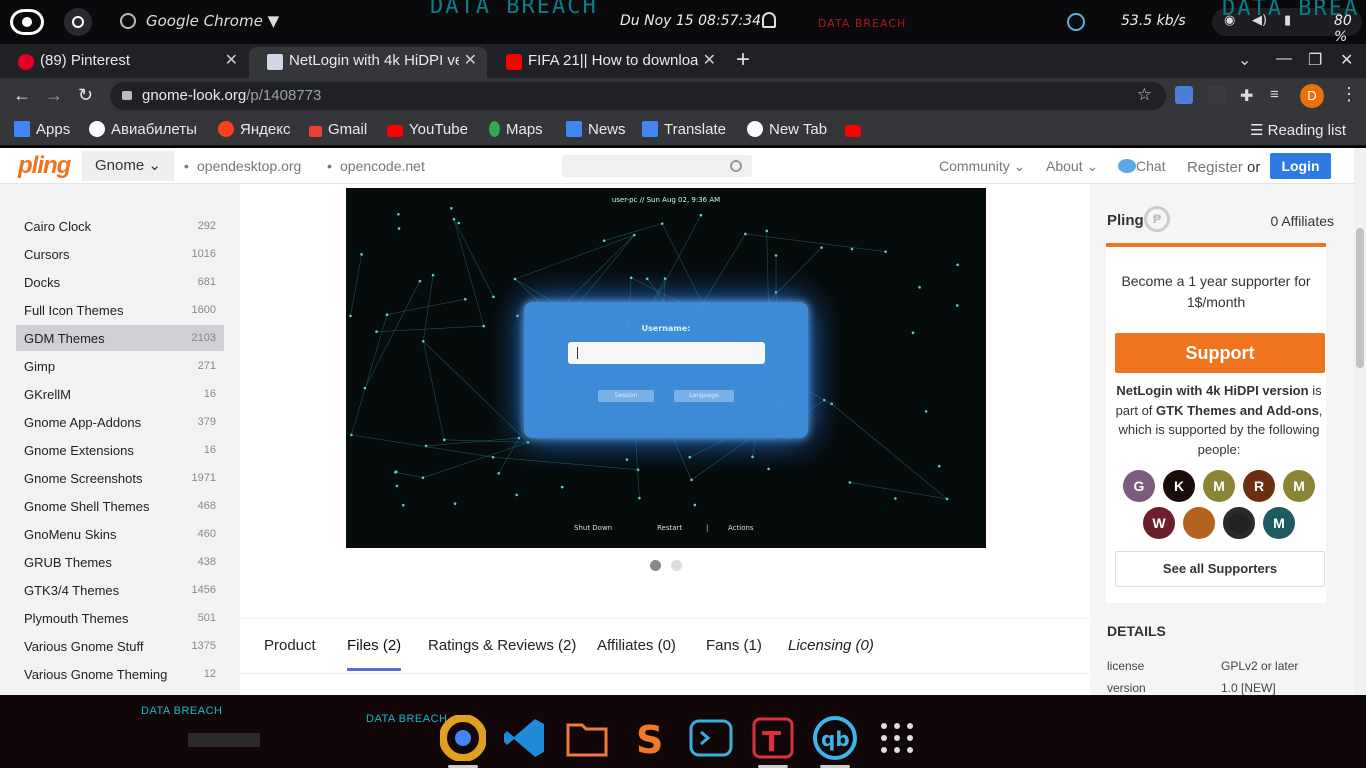 The width and height of the screenshot is (1366, 768). What do you see at coordinates (27, 22) in the screenshot?
I see `eye-icon` at bounding box center [27, 22].